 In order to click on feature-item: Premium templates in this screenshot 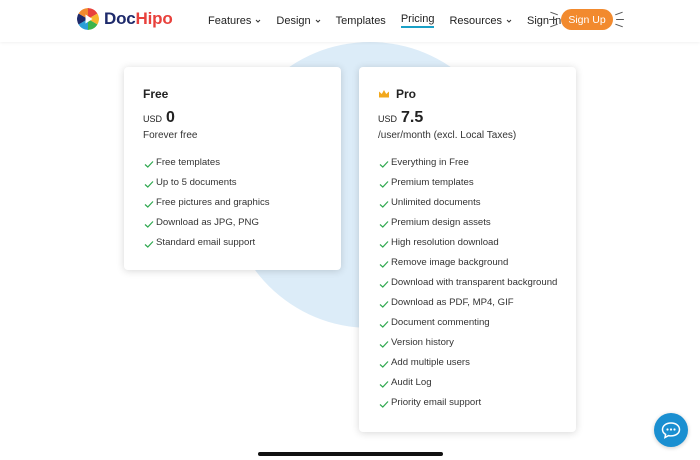, I will do `click(468, 183)`.